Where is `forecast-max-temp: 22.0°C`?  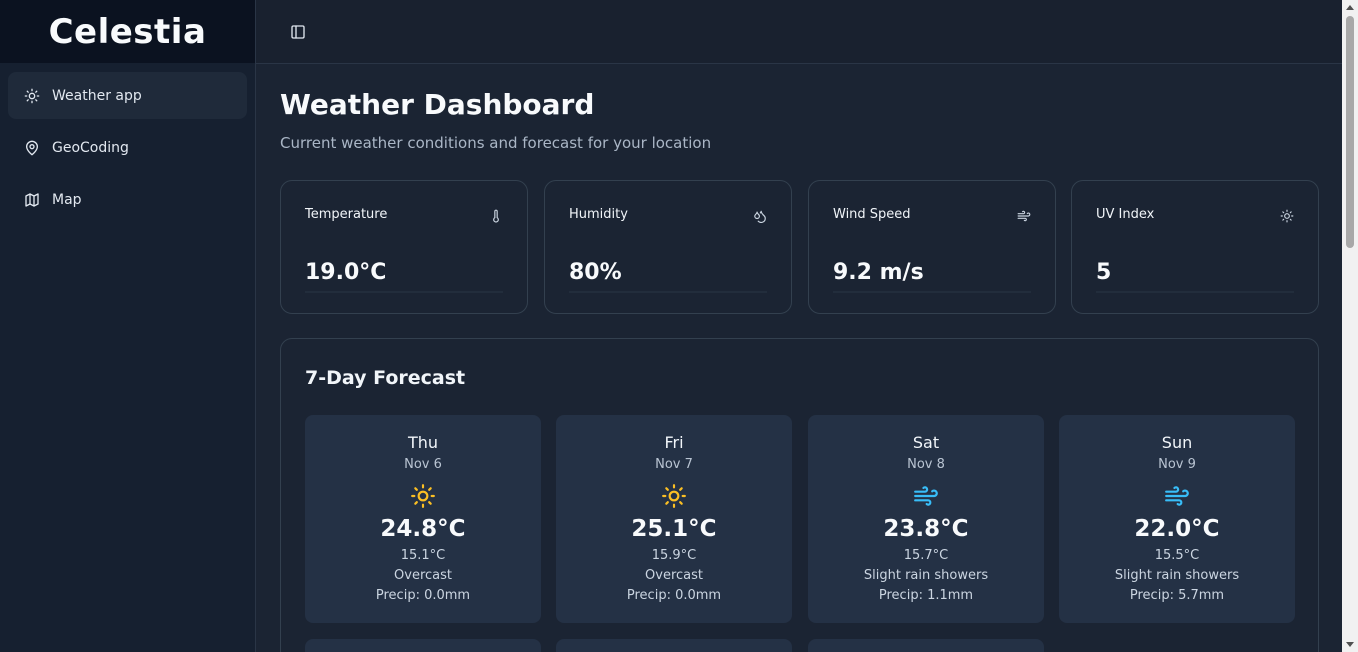
forecast-max-temp: 22.0°C is located at coordinates (1177, 529).